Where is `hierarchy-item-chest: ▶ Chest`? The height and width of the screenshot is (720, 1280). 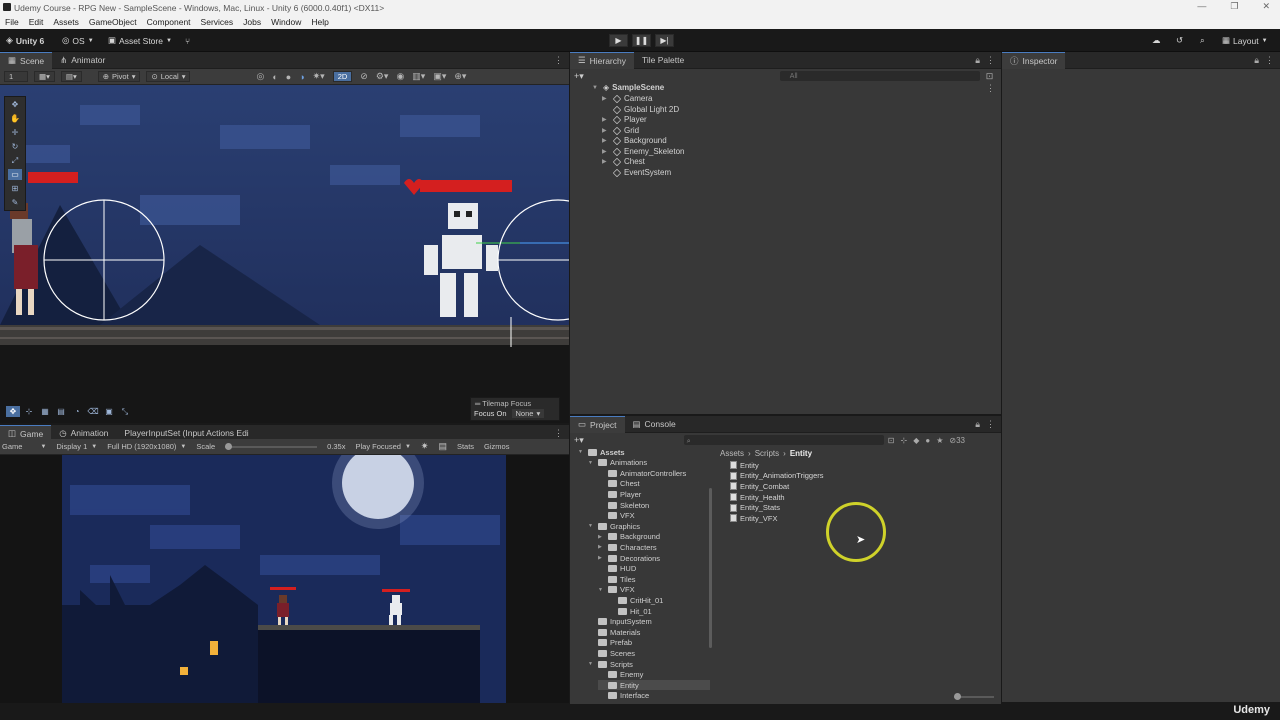
hierarchy-item-chest: ▶ Chest is located at coordinates (623, 161).